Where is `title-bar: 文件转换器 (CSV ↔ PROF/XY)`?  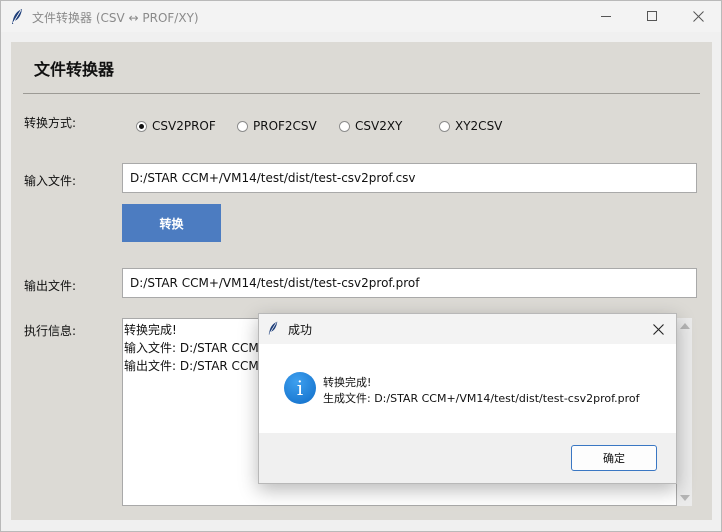
title-bar: 文件转换器 (CSV ↔ PROF/XY) is located at coordinates (361, 16).